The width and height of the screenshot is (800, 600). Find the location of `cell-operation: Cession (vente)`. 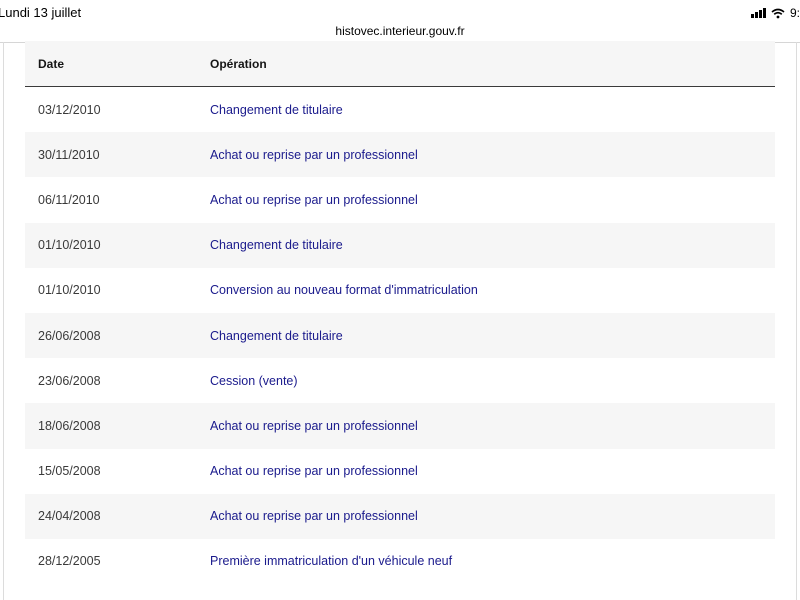

cell-operation: Cession (vente) is located at coordinates (486, 381).